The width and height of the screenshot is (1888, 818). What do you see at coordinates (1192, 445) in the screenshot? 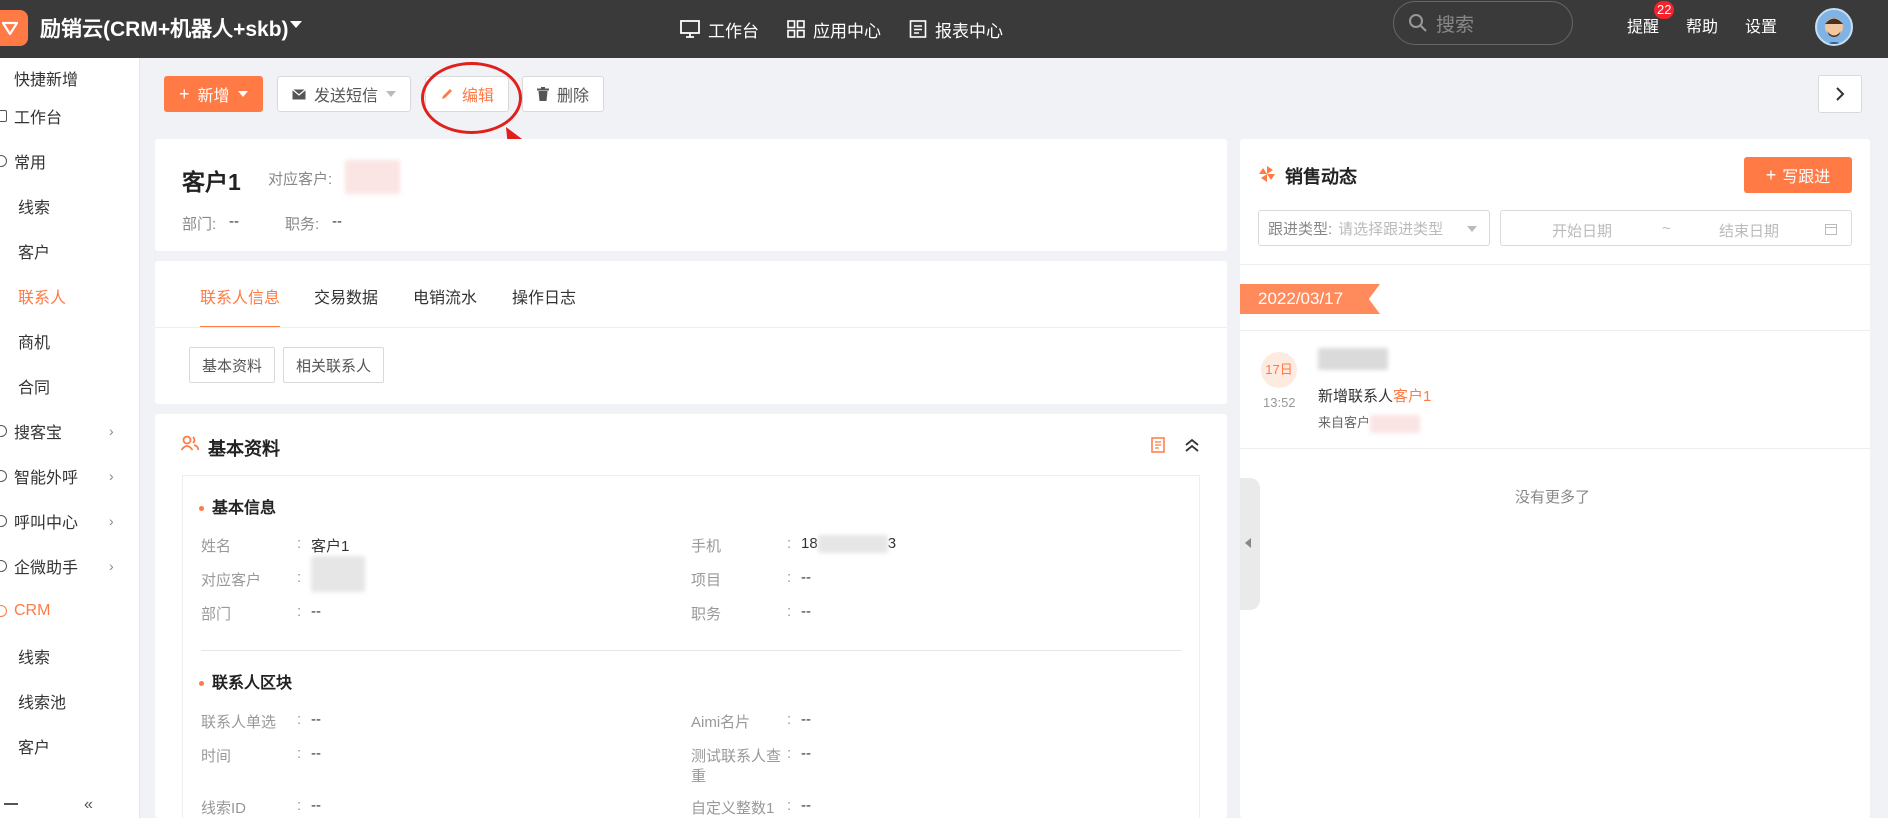
I see `collapse-up-icon` at bounding box center [1192, 445].